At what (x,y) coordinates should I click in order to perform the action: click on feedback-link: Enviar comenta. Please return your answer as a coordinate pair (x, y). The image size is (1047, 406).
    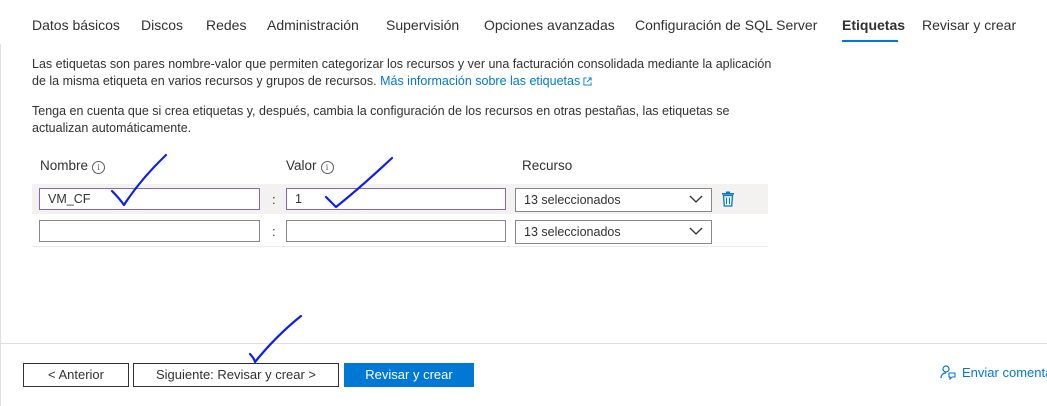
    Looking at the image, I should click on (993, 372).